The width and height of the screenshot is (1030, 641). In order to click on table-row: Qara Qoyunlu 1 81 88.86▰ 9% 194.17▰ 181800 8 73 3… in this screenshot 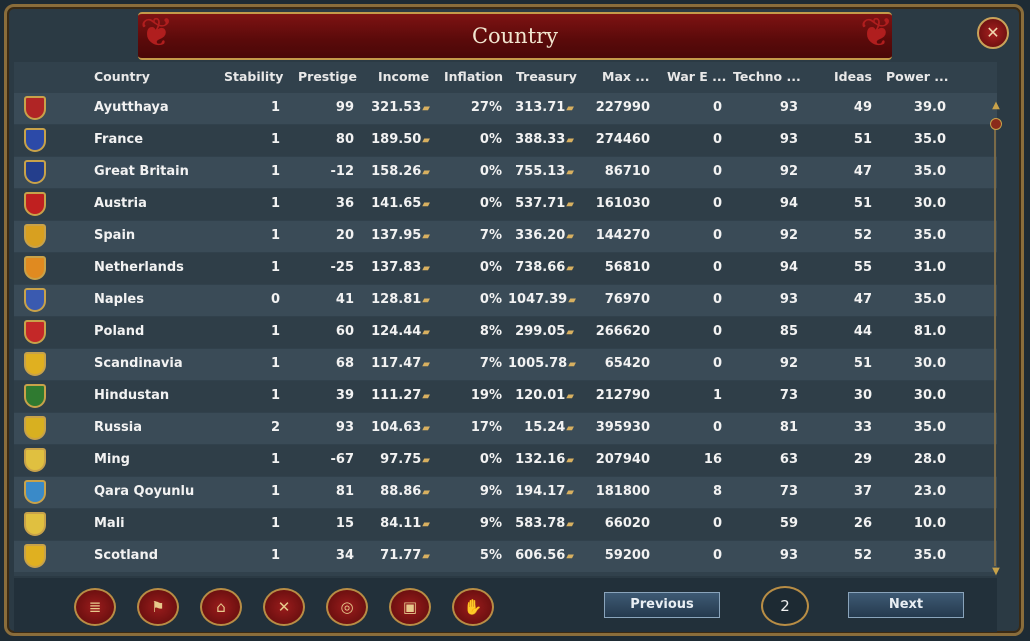, I will do `click(505, 492)`.